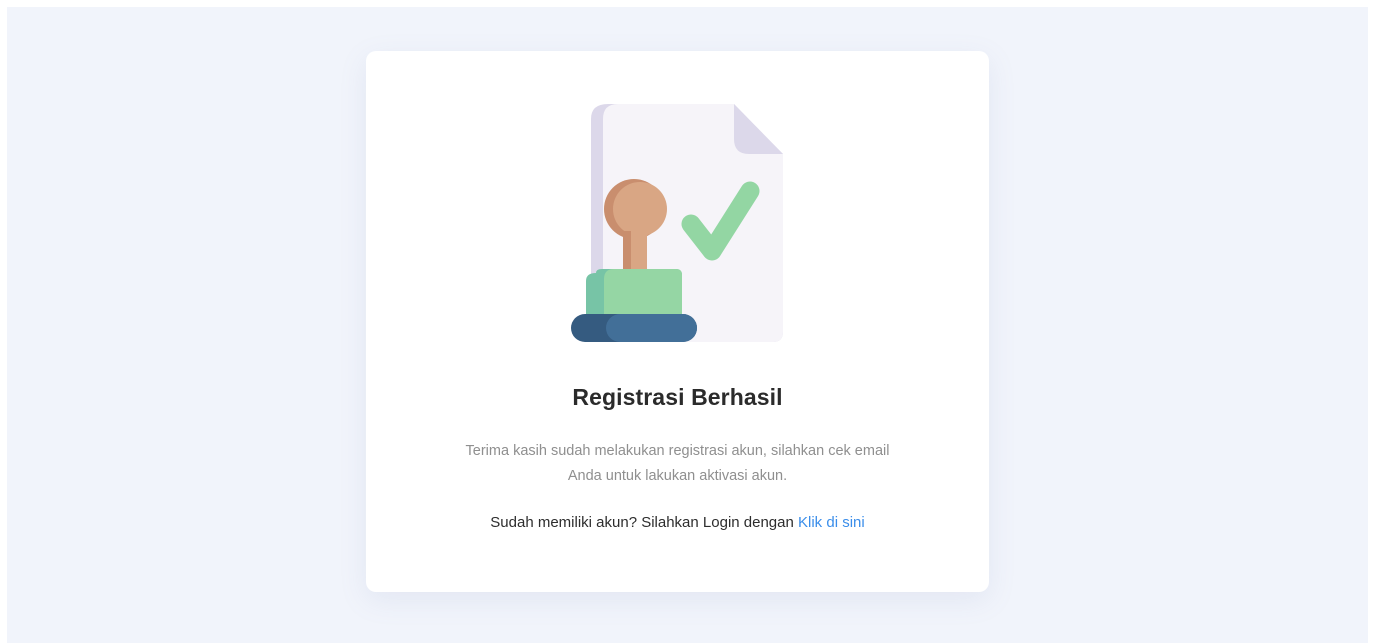  What do you see at coordinates (677, 397) in the screenshot?
I see `page-title: Registrasi Berhasil` at bounding box center [677, 397].